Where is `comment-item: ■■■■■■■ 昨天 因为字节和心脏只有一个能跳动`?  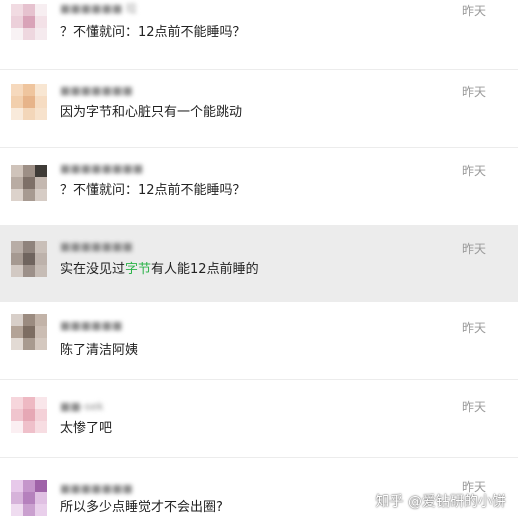
comment-item: ■■■■■■■ 昨天 因为字节和心脏只有一个能跳动 is located at coordinates (259, 109).